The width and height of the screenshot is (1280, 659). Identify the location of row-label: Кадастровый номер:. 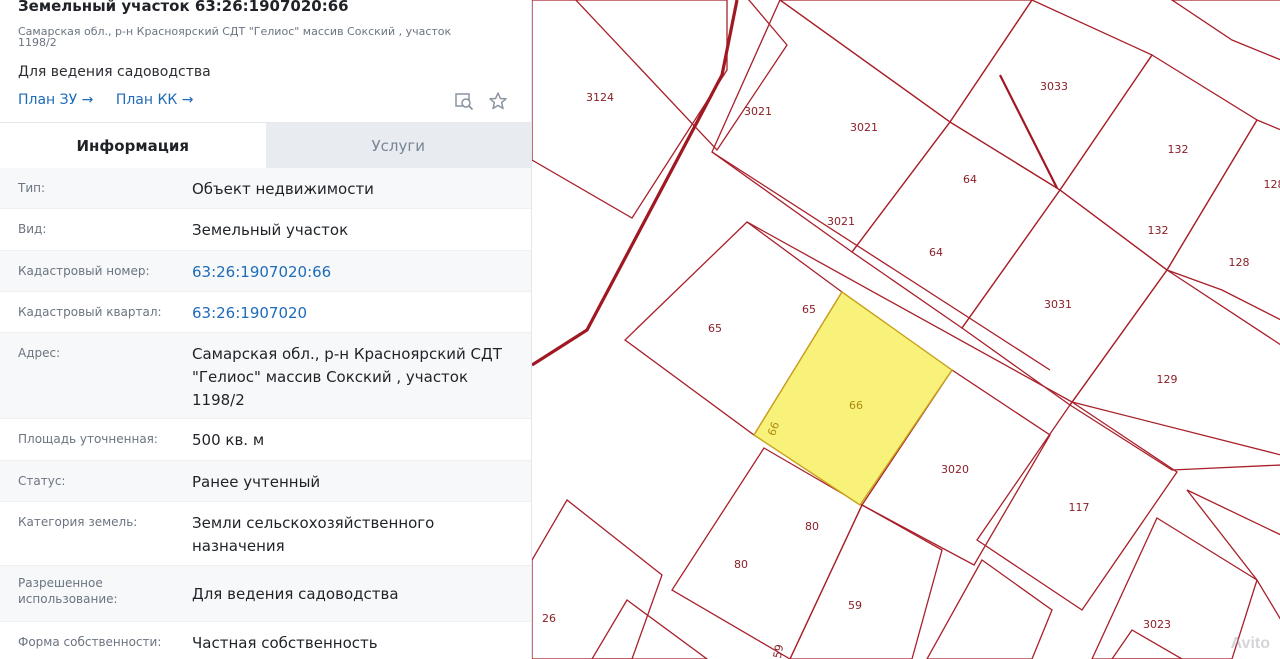
(84, 271).